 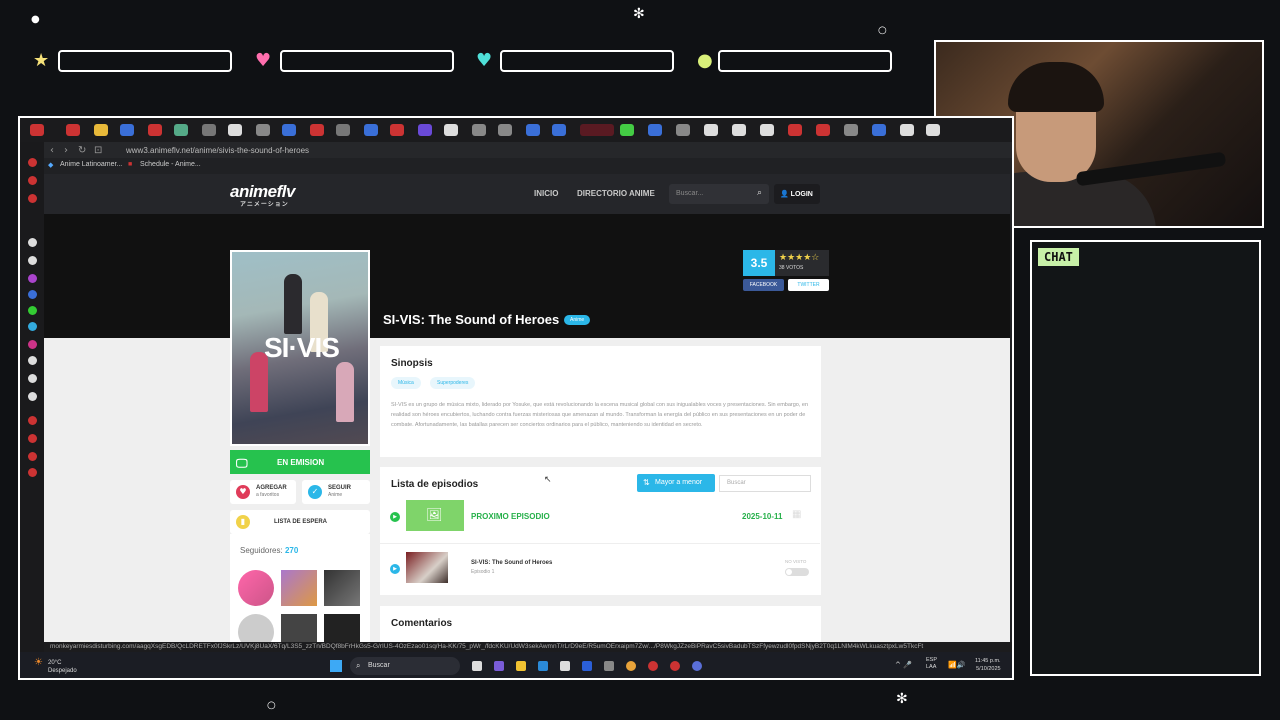 I want to click on whatsapp-icon, so click(x=32, y=310).